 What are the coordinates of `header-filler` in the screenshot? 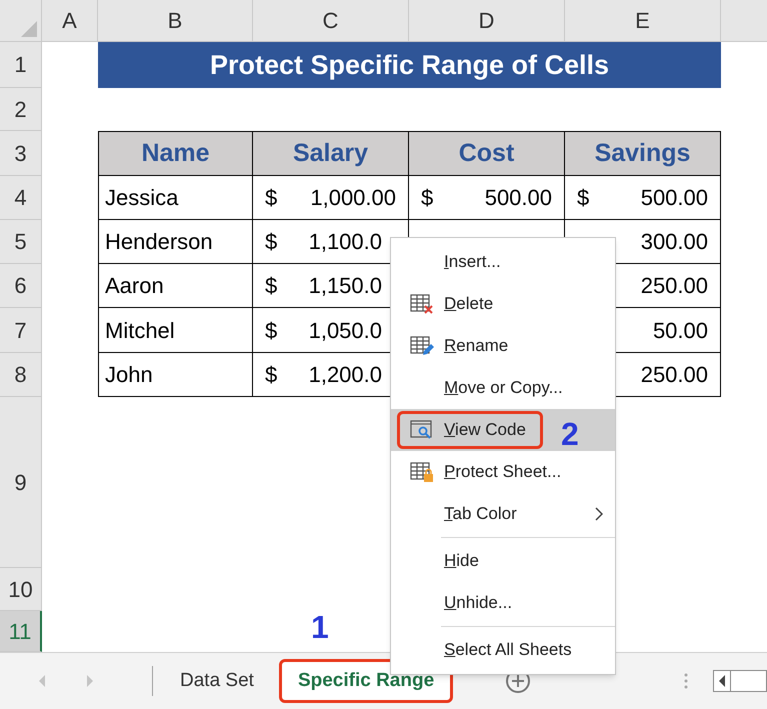 It's located at (744, 21).